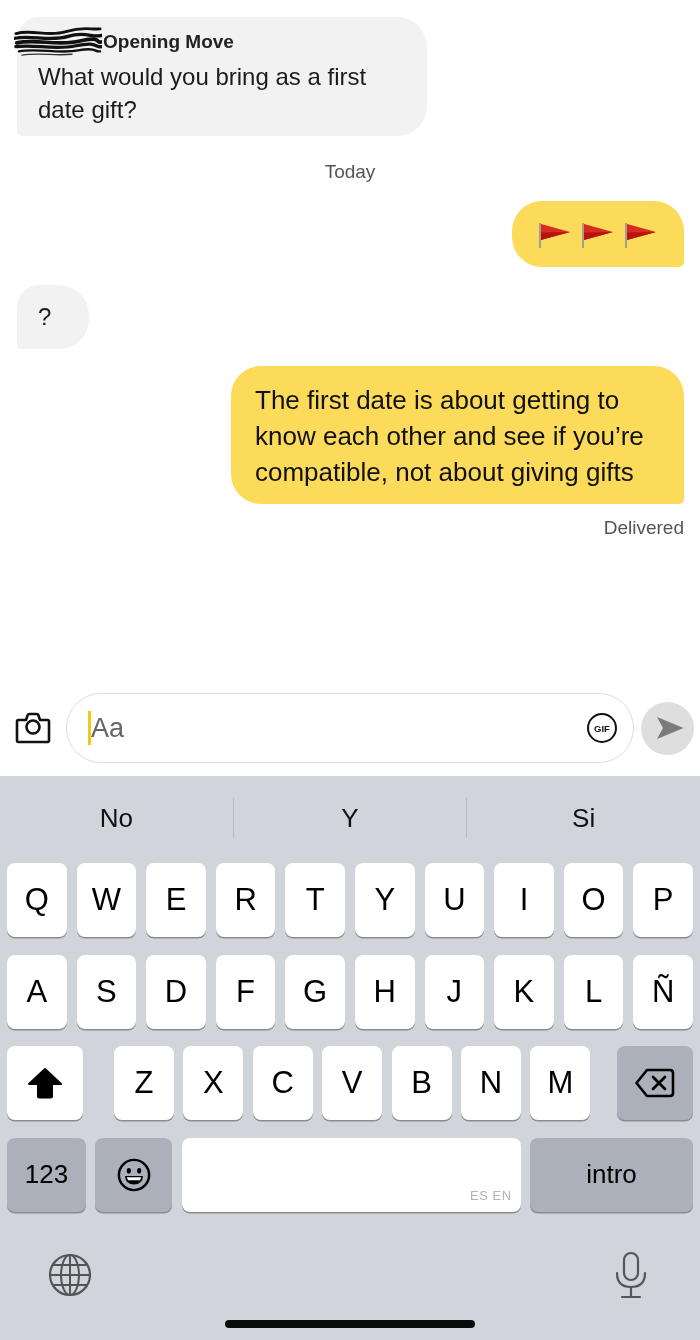 Image resolution: width=700 pixels, height=1340 pixels. I want to click on letter-key: I, so click(524, 900).